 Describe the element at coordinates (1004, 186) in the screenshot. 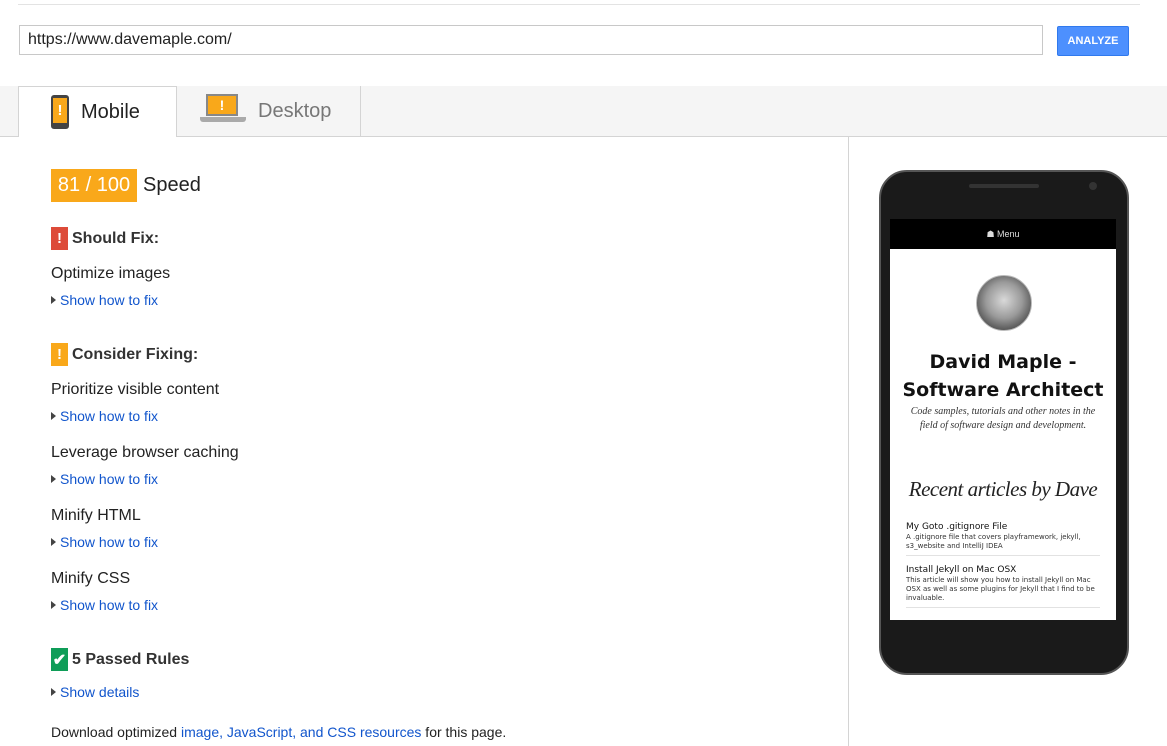

I see `phone-speaker` at that location.